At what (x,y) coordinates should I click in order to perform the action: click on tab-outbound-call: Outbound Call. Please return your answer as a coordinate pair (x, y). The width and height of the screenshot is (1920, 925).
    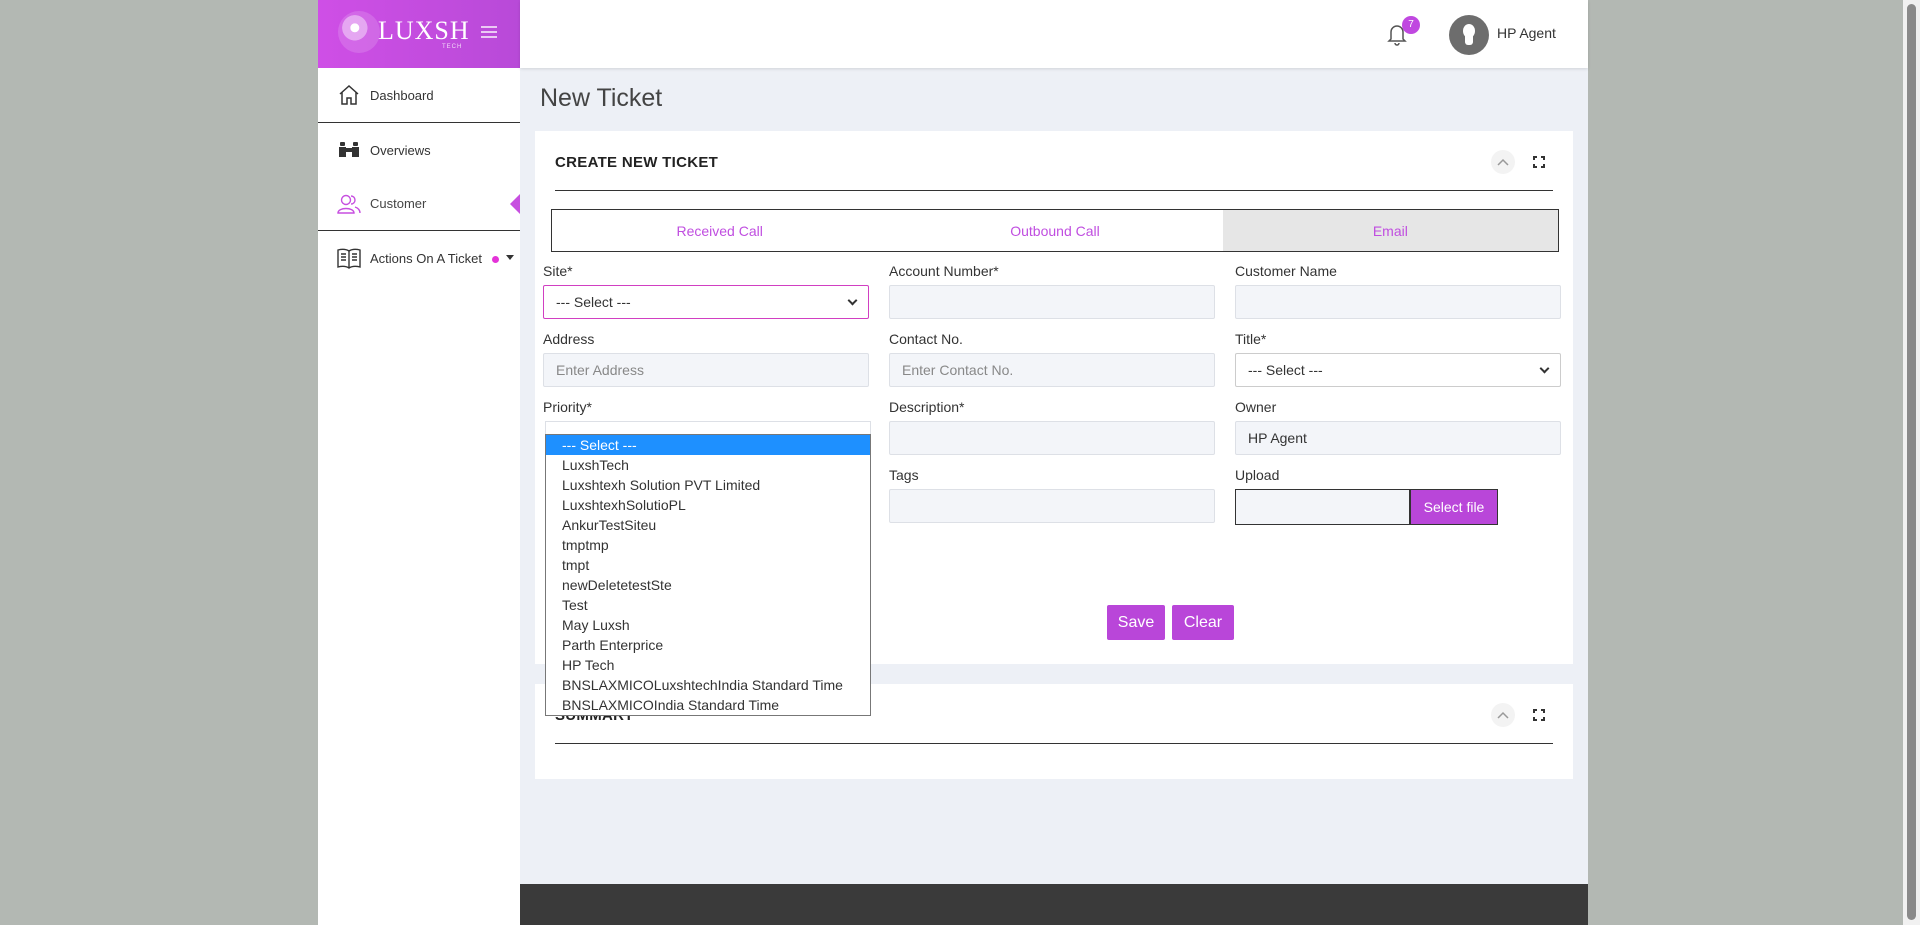
    Looking at the image, I should click on (1054, 230).